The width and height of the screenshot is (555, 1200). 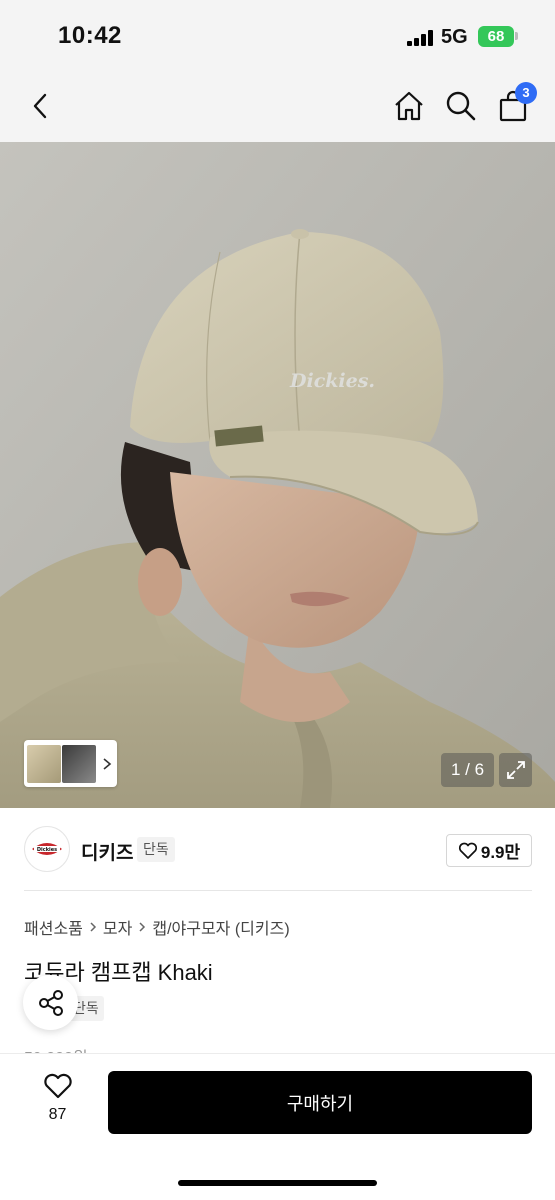 What do you see at coordinates (117, 927) in the screenshot?
I see `breadcrumb-item: 모자` at bounding box center [117, 927].